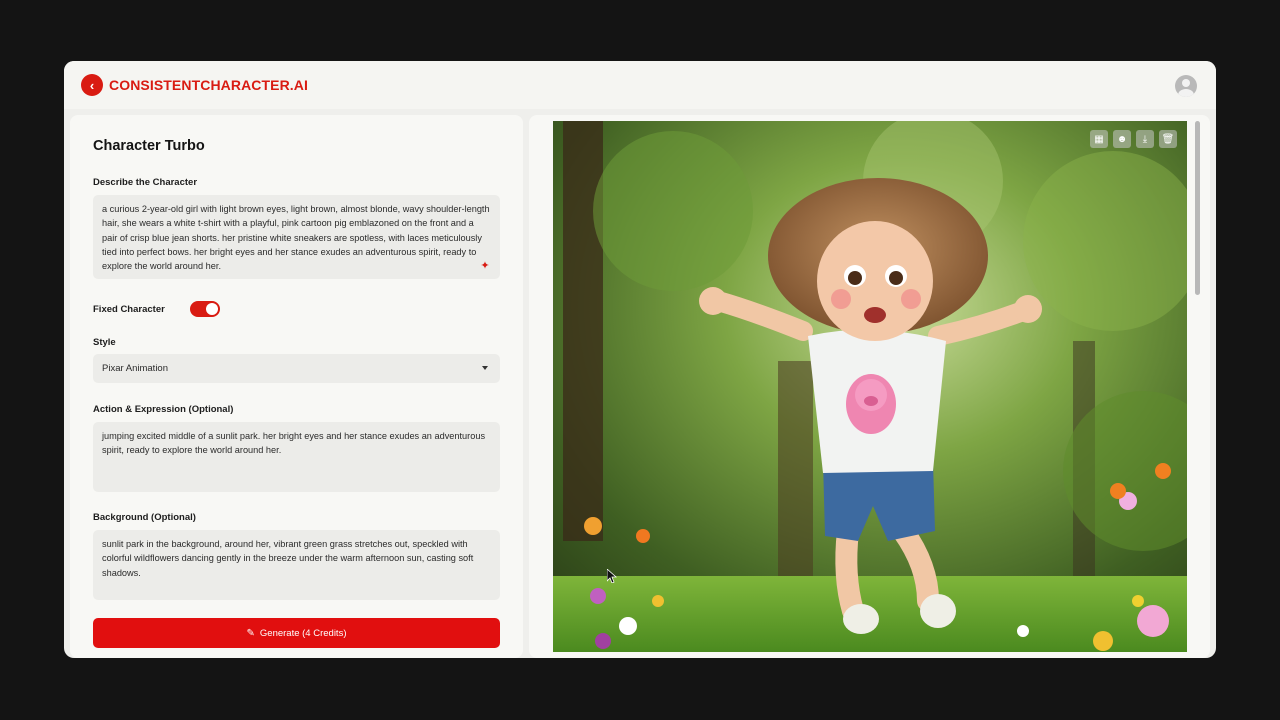  I want to click on face-icon: ☻, so click(1122, 139).